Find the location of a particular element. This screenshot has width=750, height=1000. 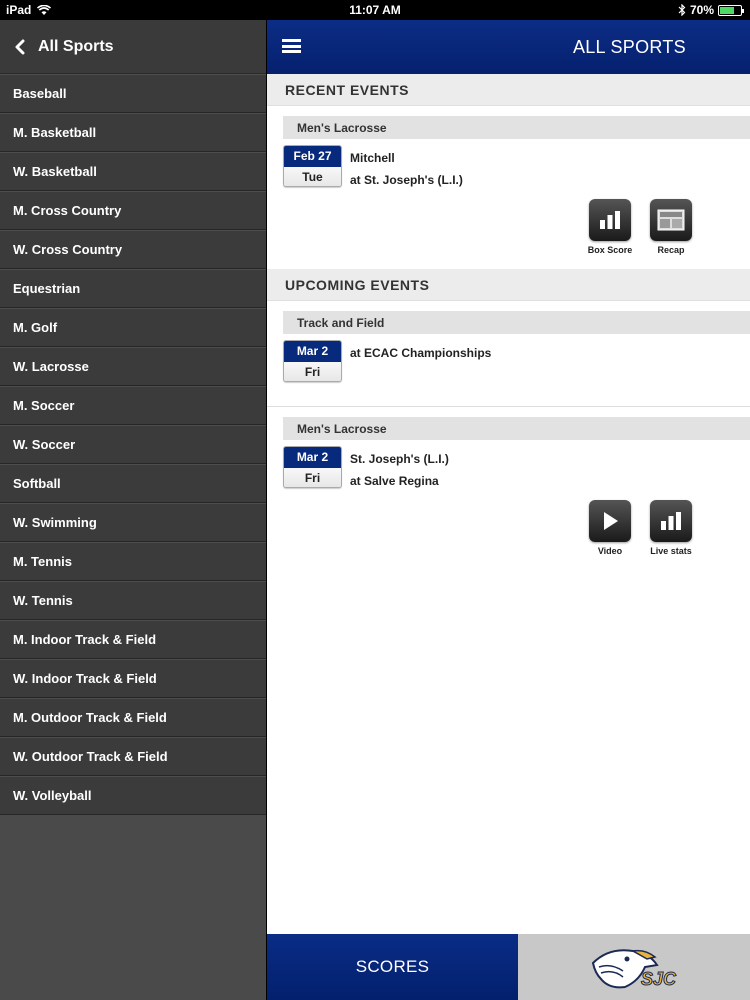

divider is located at coordinates (508, 406).